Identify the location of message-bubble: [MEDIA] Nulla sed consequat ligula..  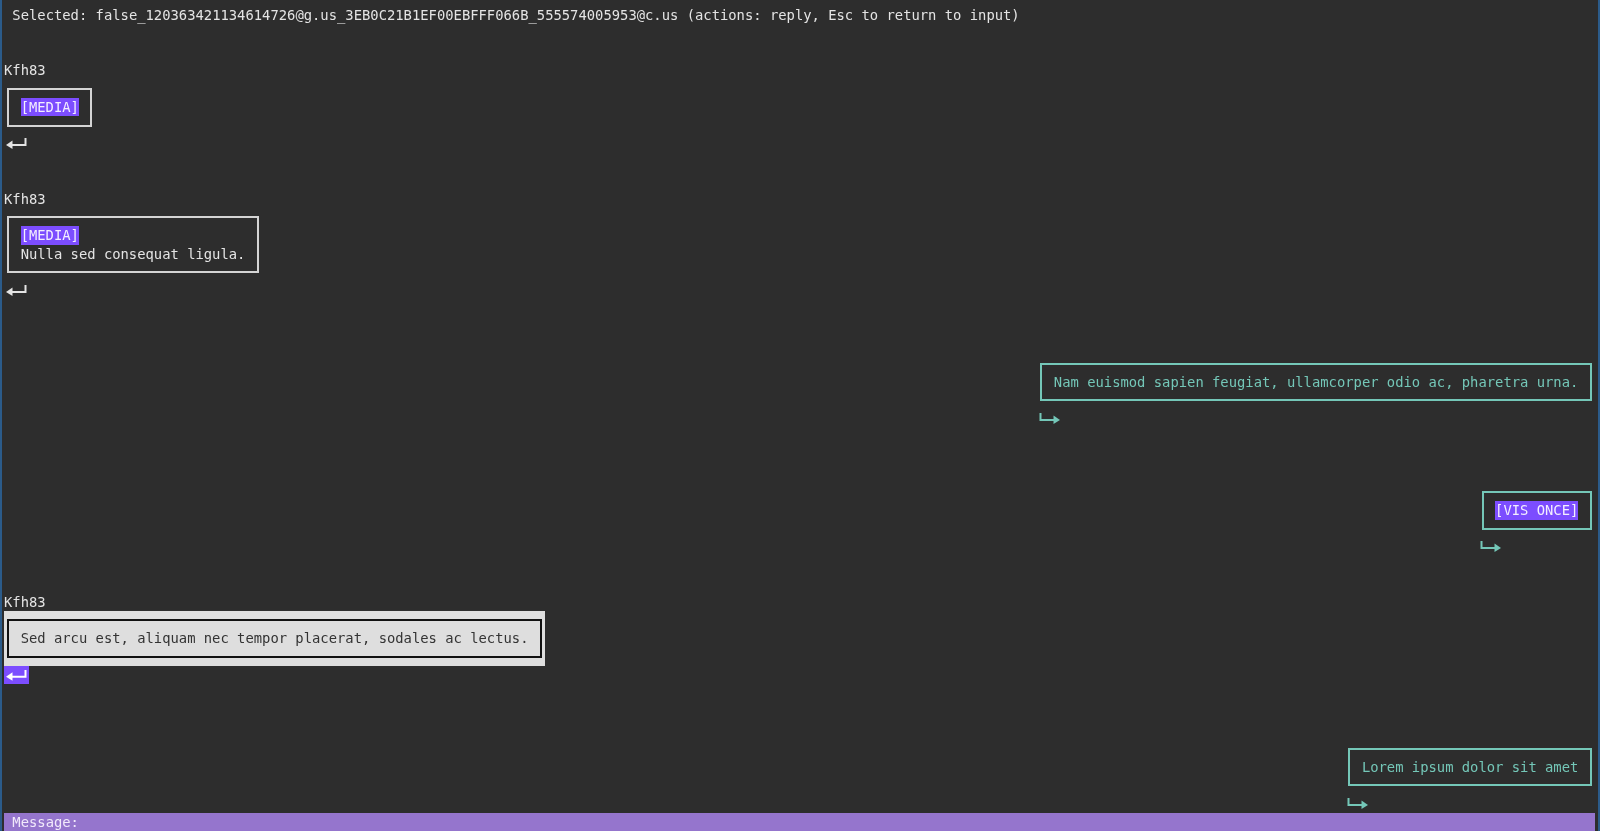
(133, 245).